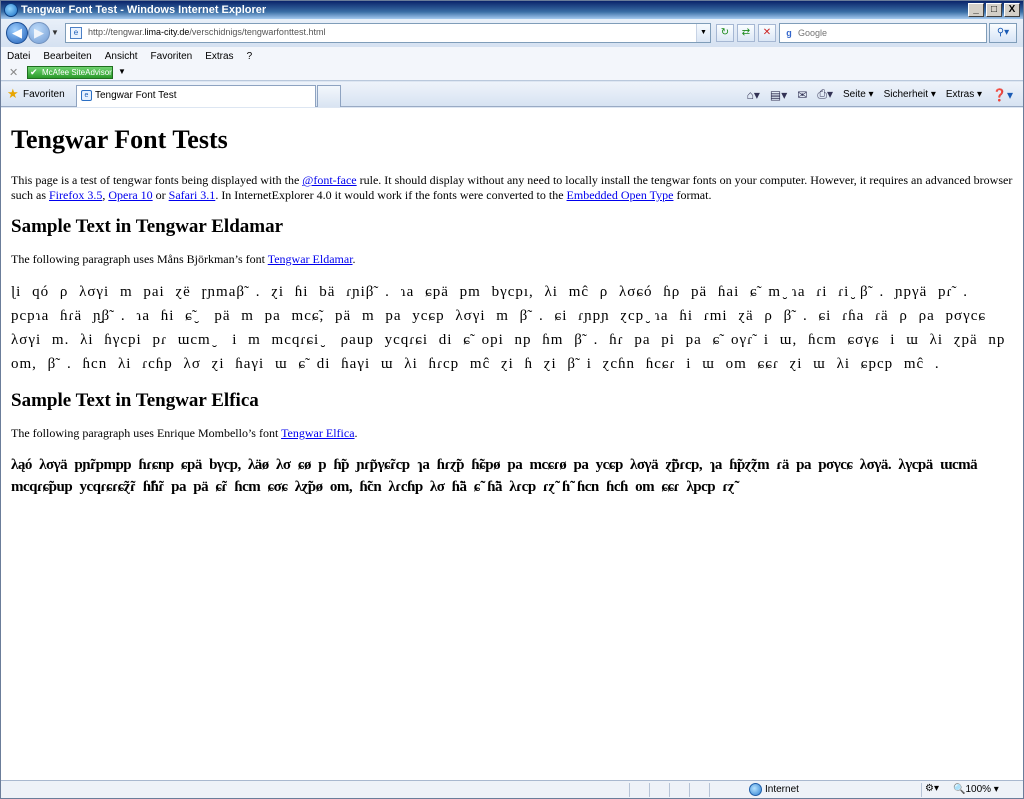 The width and height of the screenshot is (1024, 799). I want to click on protected-mode-icon: ⚙▾, so click(932, 788).